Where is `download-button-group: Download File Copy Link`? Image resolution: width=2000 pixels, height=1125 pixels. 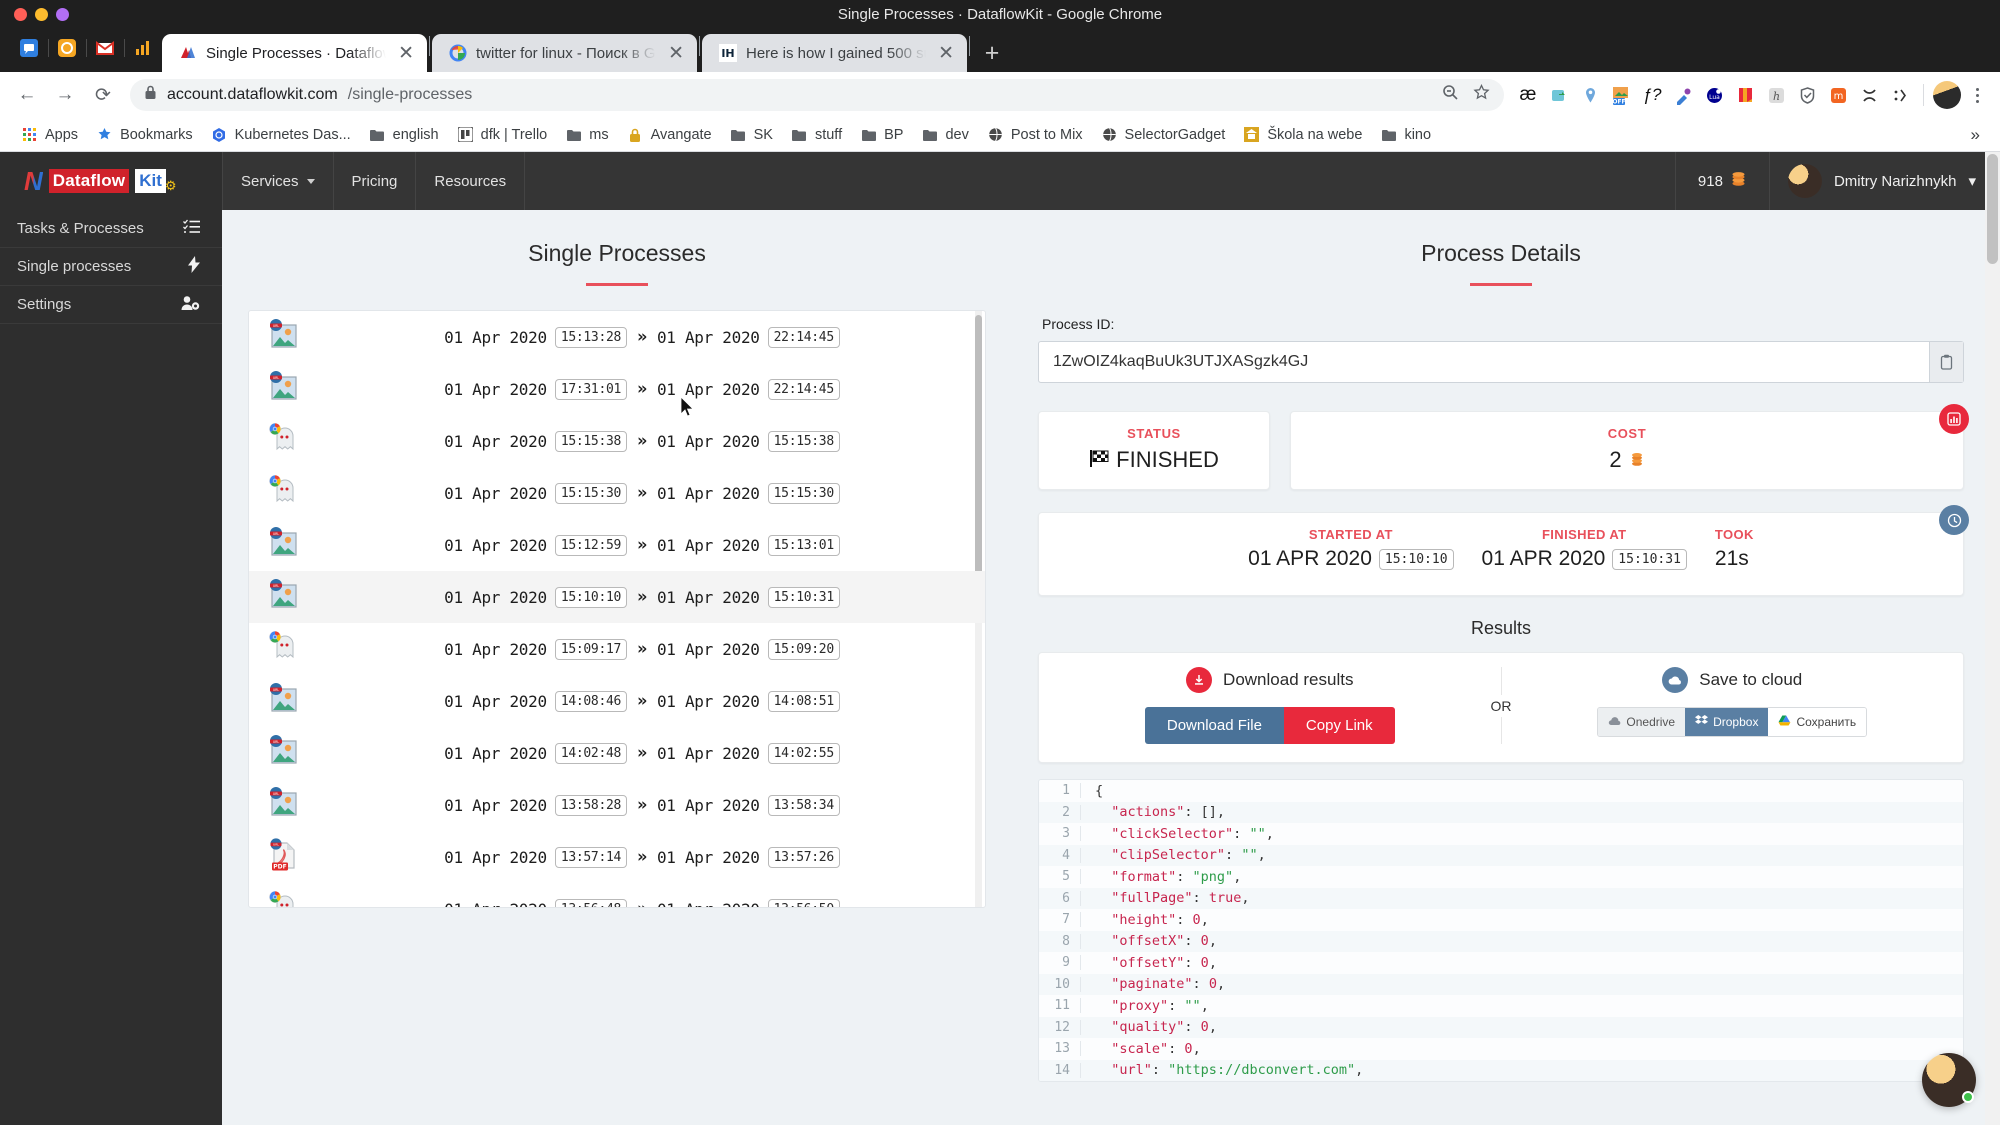
download-button-group: Download File Copy Link is located at coordinates (1269, 725).